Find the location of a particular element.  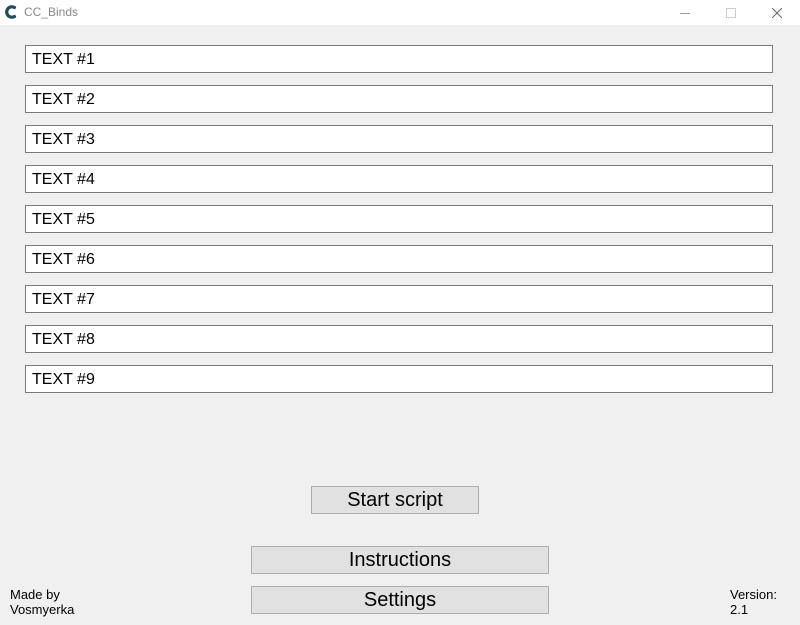

title-bar: CC_Binds is located at coordinates (400, 12).